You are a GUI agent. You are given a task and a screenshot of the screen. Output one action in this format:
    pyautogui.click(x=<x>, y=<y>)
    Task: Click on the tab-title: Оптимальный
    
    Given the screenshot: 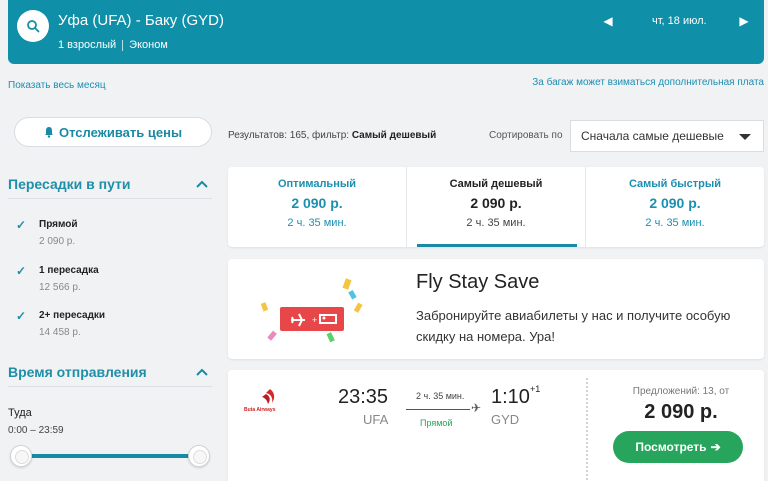 What is the action you would take?
    pyautogui.click(x=316, y=184)
    